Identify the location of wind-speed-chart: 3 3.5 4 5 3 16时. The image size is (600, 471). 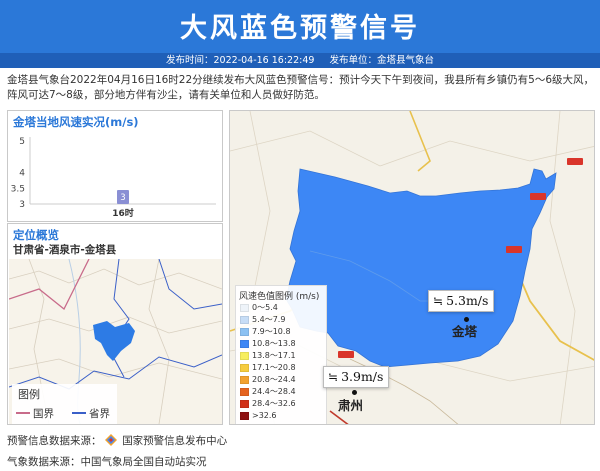
(113, 178).